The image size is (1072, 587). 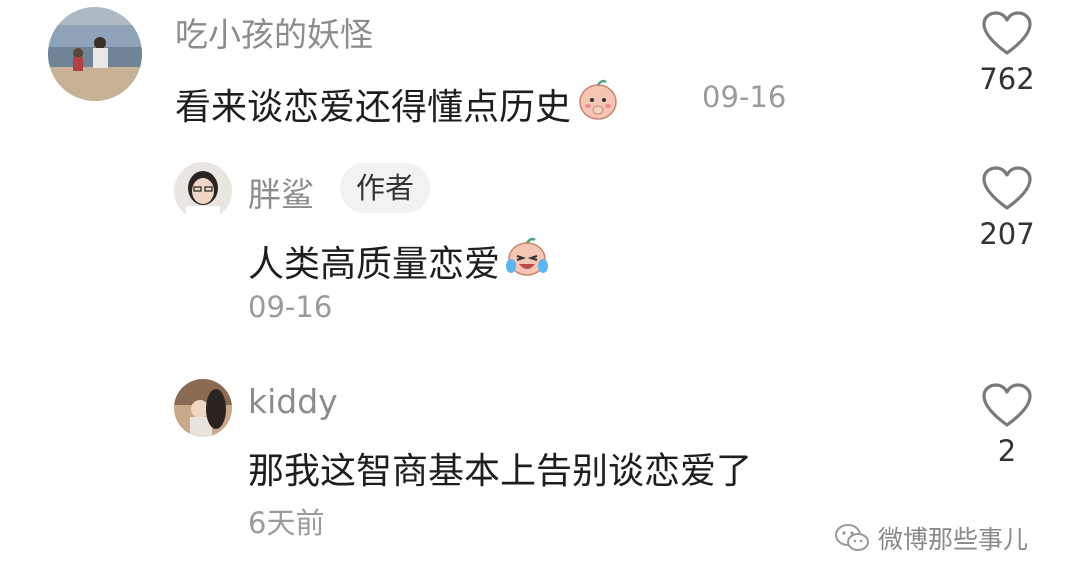 I want to click on like-count: 762, so click(x=1007, y=79).